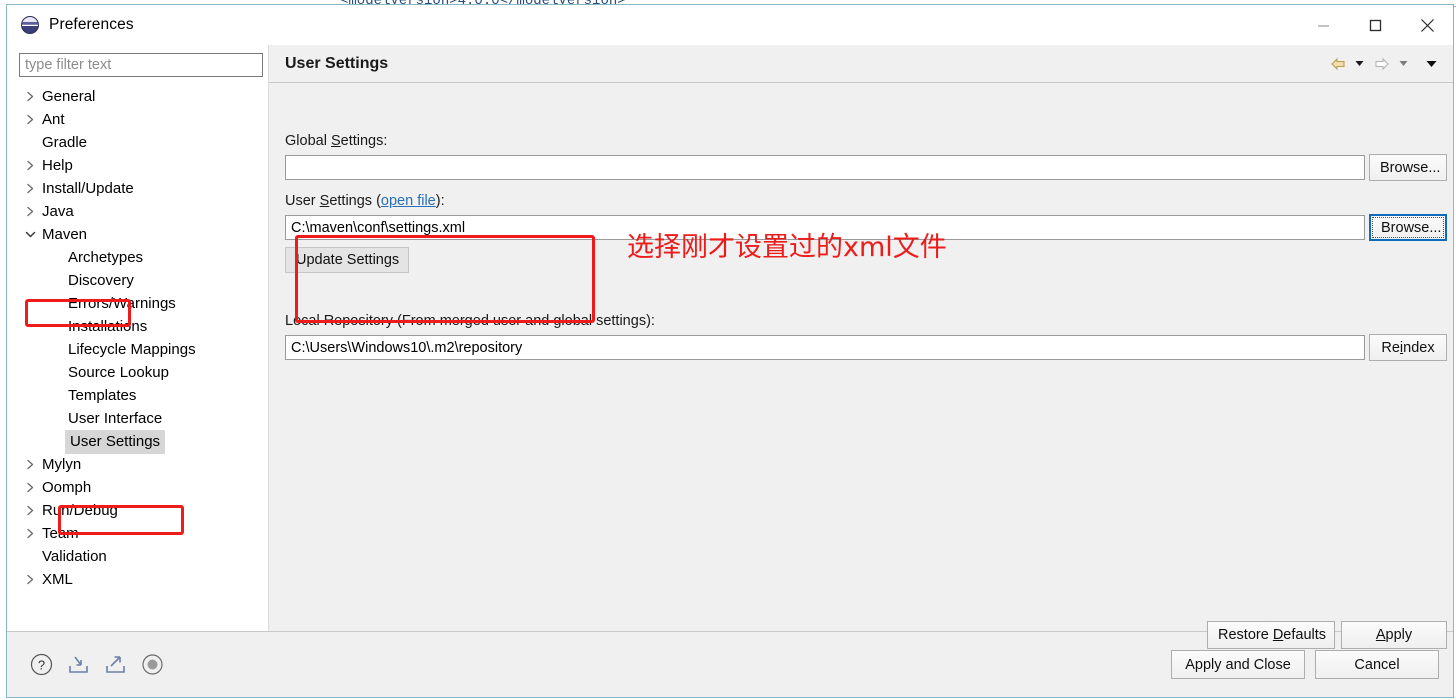 Image resolution: width=1456 pixels, height=700 pixels. What do you see at coordinates (57, 579) in the screenshot?
I see `sidebar-item-label: XML` at bounding box center [57, 579].